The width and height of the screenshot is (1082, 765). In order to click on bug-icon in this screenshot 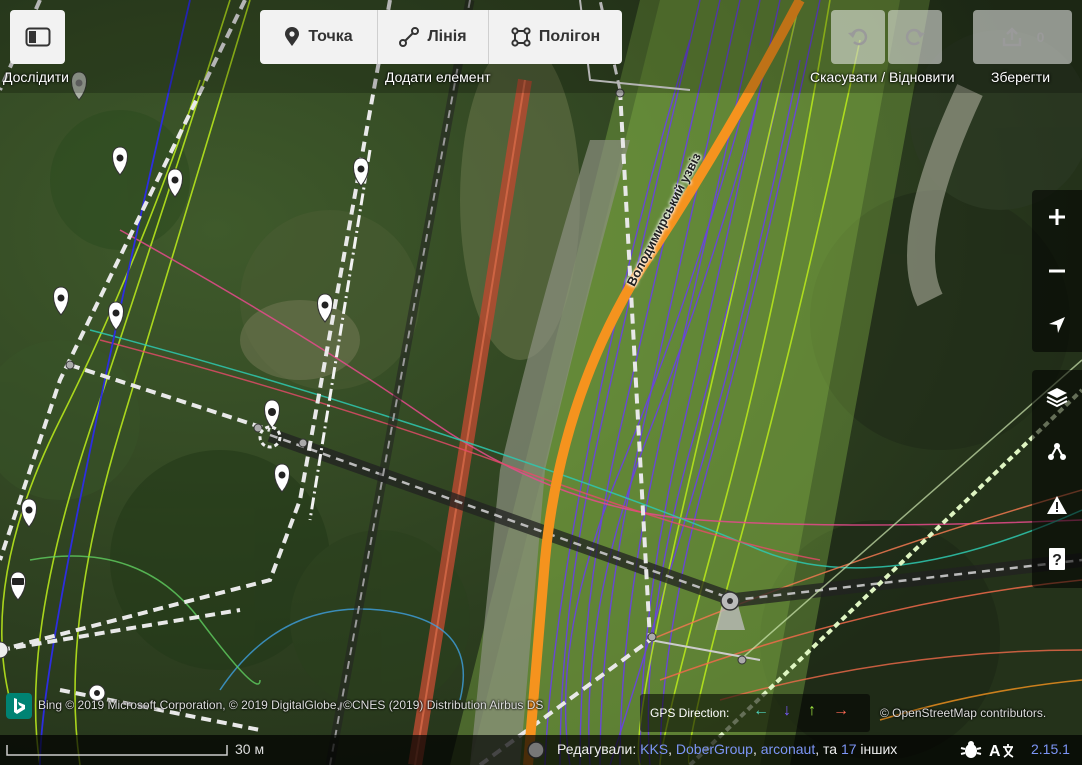, I will do `click(971, 750)`.